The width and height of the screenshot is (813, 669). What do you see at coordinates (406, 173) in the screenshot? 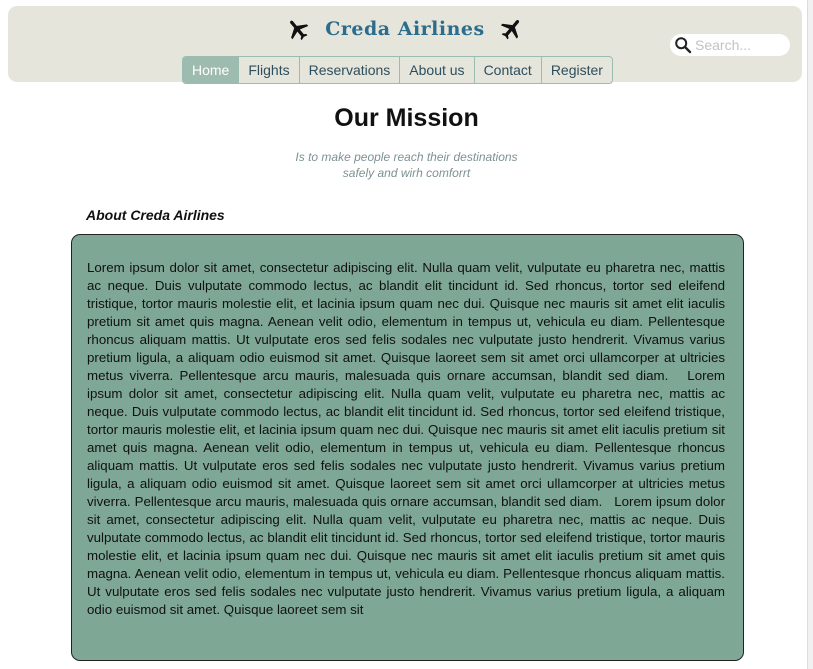
I see `mission-tagline-line2: safely and wirh comforrt` at bounding box center [406, 173].